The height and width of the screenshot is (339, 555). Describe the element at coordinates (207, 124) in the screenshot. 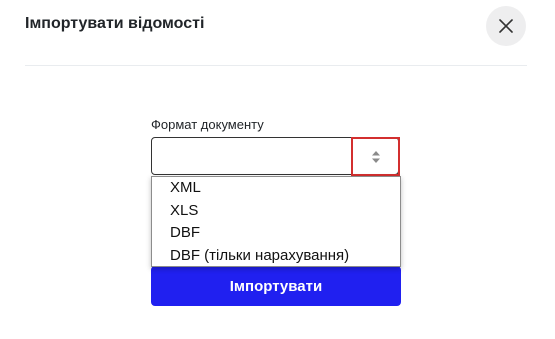

I see `format-label: Формат документу` at that location.